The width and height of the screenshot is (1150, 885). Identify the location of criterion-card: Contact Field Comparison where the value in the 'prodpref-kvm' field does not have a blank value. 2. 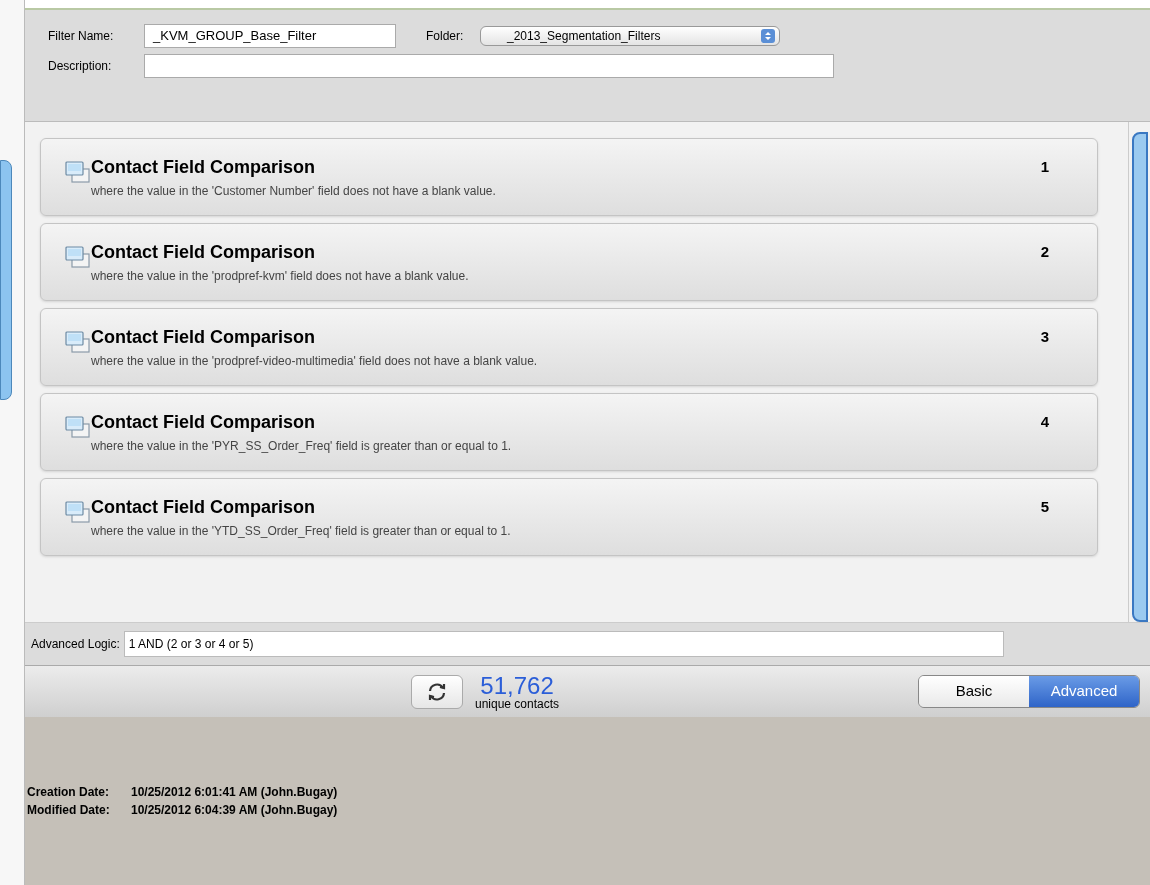
(569, 262).